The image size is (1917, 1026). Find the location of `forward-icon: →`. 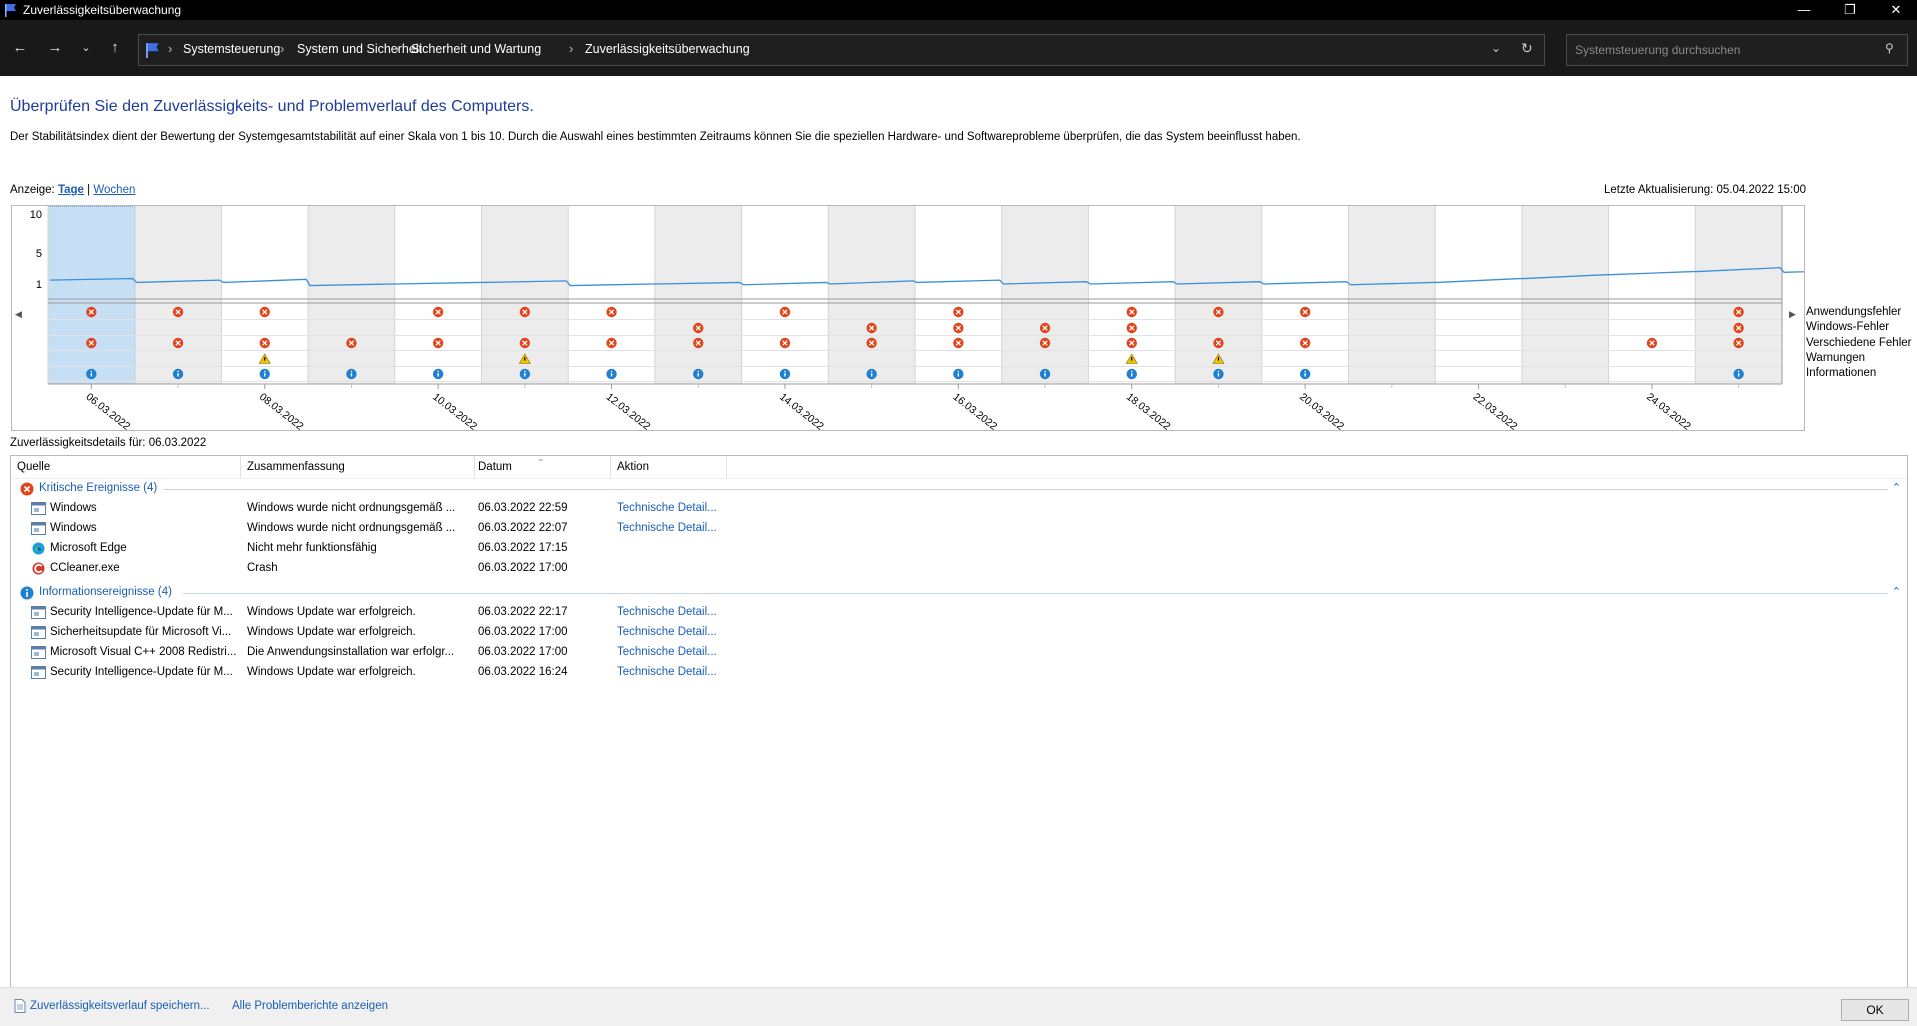

forward-icon: → is located at coordinates (55, 48).